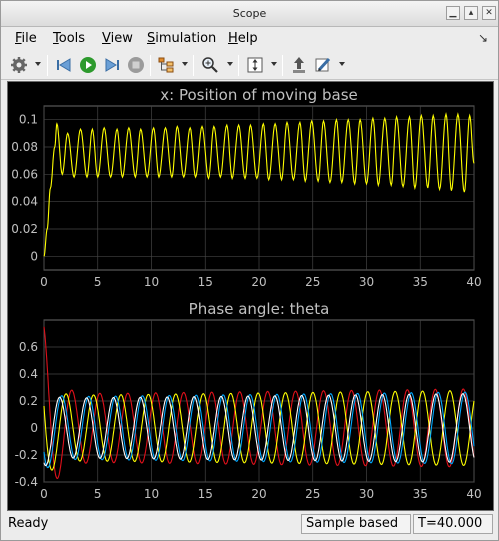  What do you see at coordinates (471, 13) in the screenshot?
I see `maximize-icon: ▴` at bounding box center [471, 13].